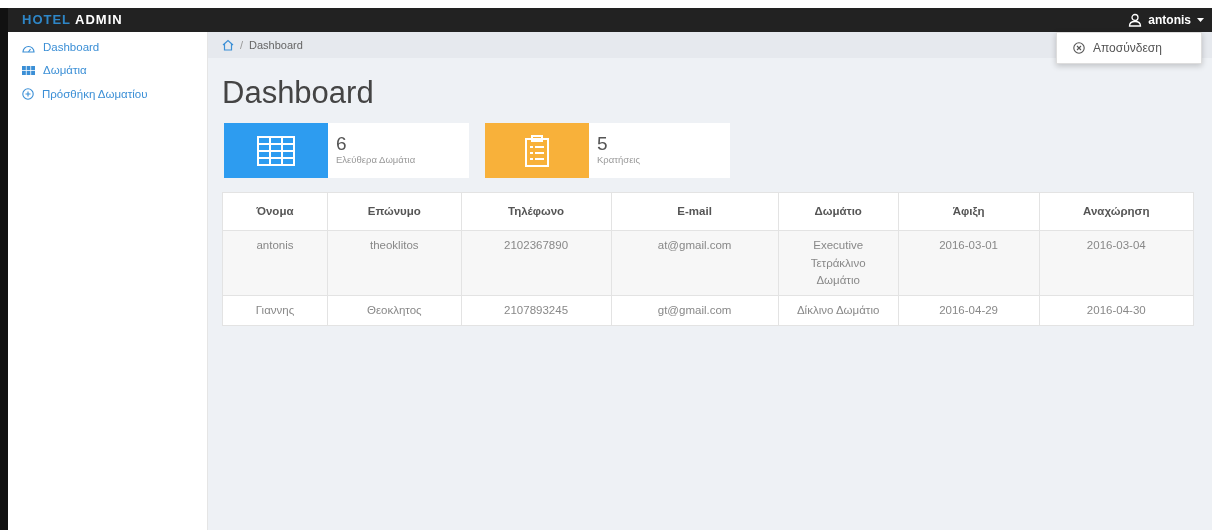 This screenshot has height=530, width=1212. What do you see at coordinates (1079, 48) in the screenshot?
I see `close-icon` at bounding box center [1079, 48].